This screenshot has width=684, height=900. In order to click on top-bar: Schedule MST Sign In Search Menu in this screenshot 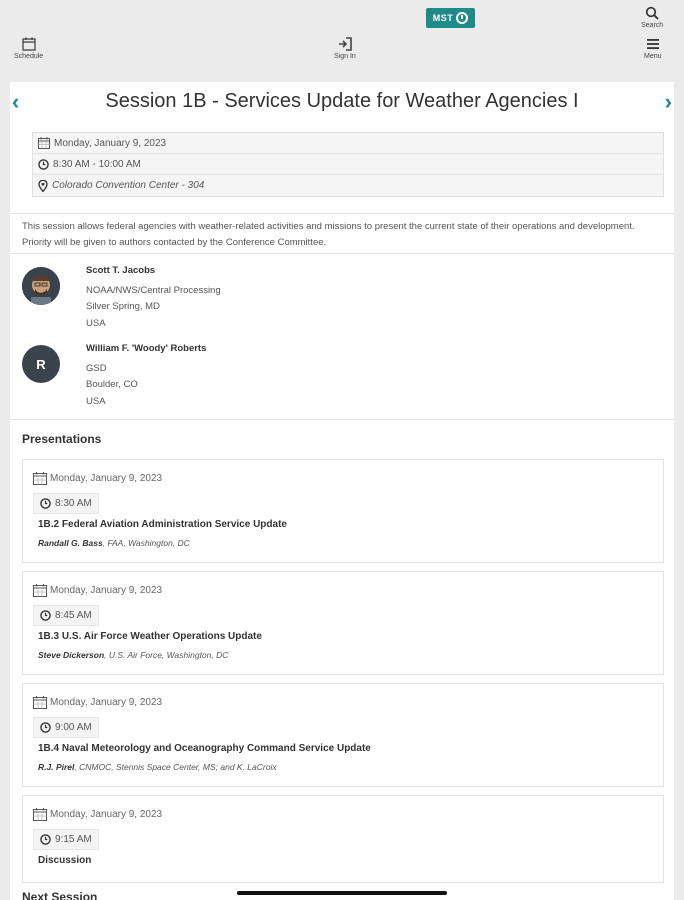, I will do `click(342, 40)`.